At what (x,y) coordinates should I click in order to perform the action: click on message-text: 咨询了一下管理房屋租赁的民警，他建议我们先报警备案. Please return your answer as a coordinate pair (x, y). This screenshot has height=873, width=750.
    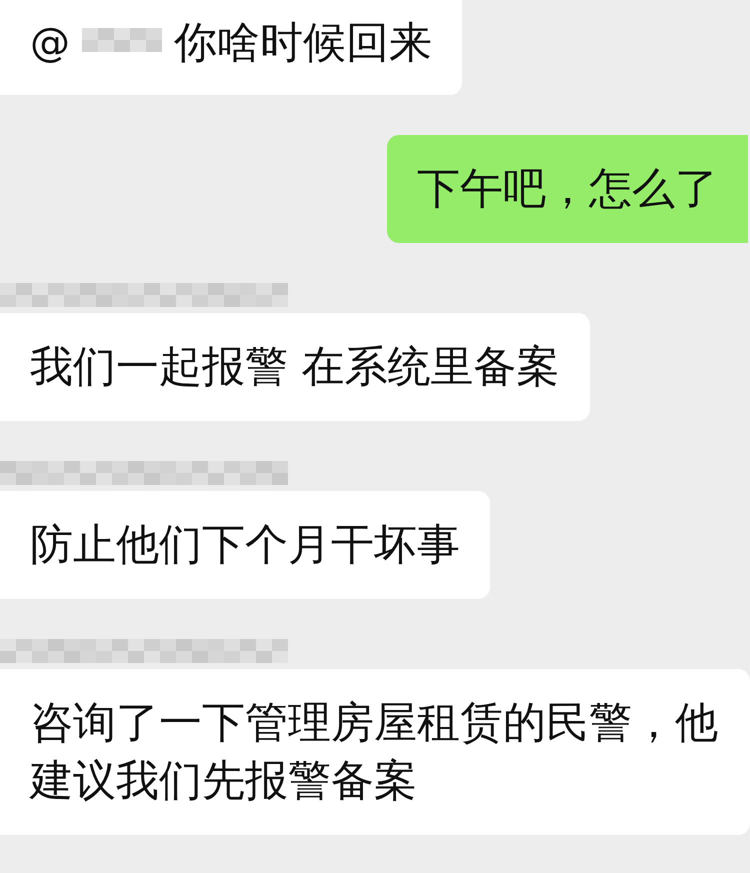
    Looking at the image, I should click on (374, 752).